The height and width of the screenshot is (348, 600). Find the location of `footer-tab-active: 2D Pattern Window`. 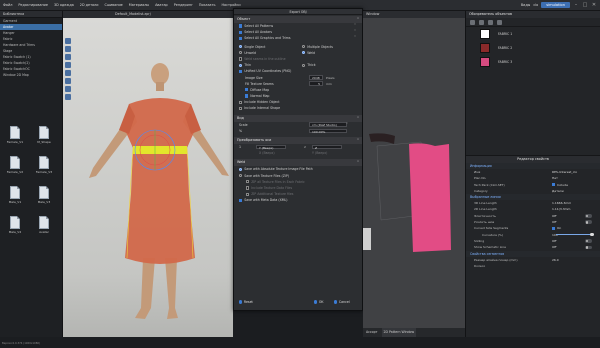

footer-tab-active: 2D Pattern Window is located at coordinates (399, 332).